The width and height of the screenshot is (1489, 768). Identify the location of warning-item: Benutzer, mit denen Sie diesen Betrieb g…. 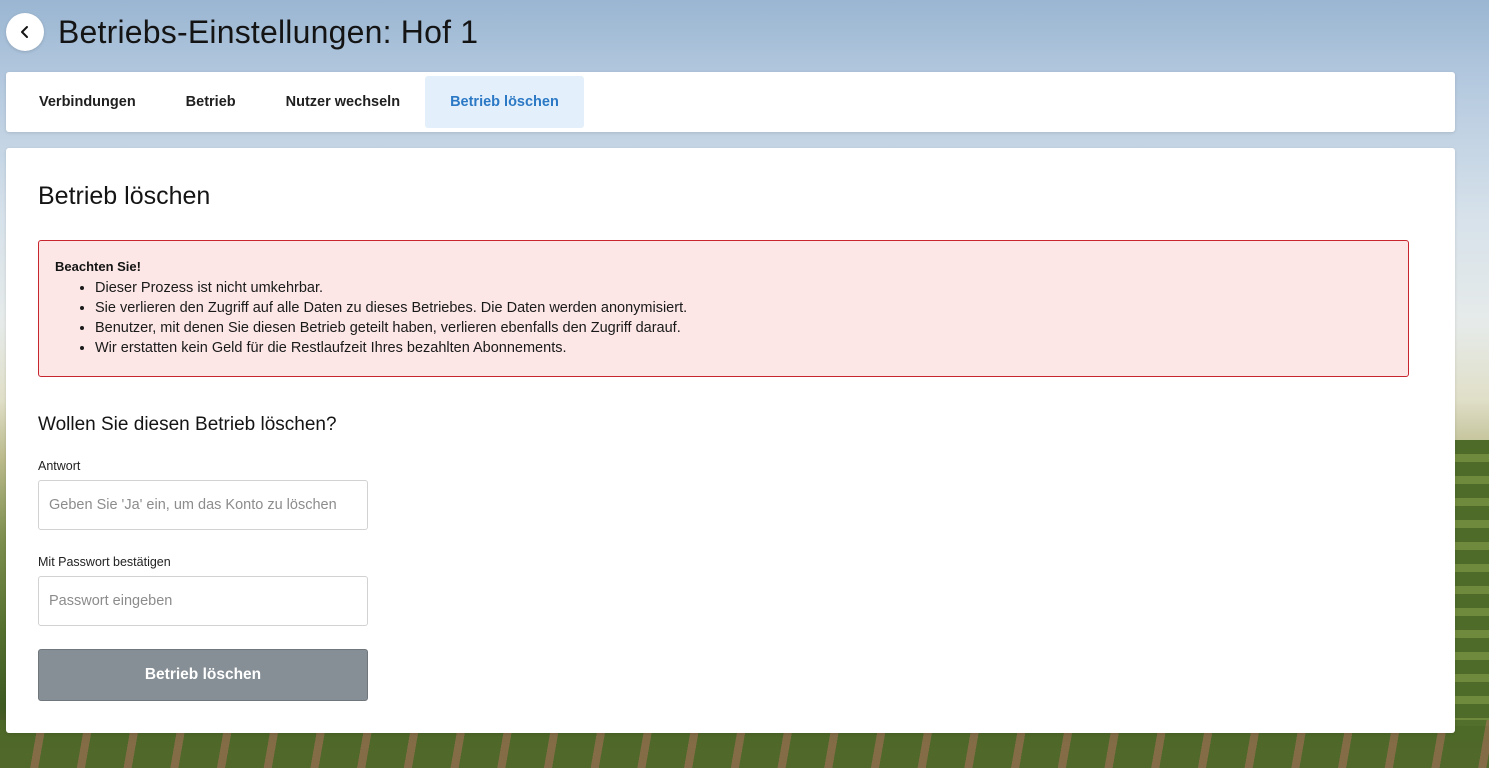
(743, 328).